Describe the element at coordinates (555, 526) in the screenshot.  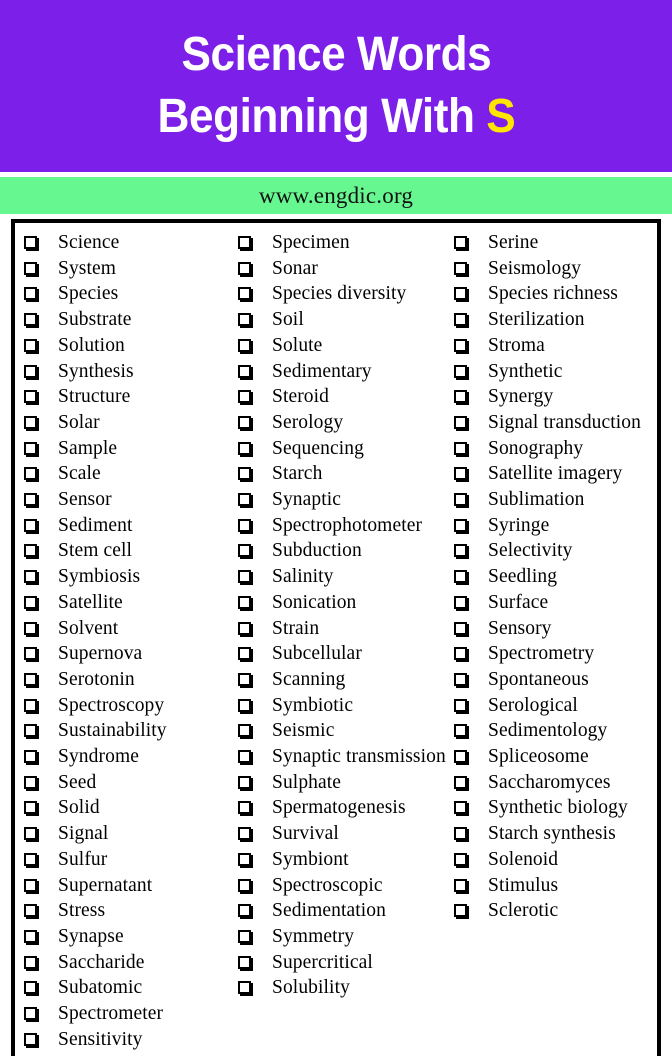
I see `word-list-item: Syringe` at that location.